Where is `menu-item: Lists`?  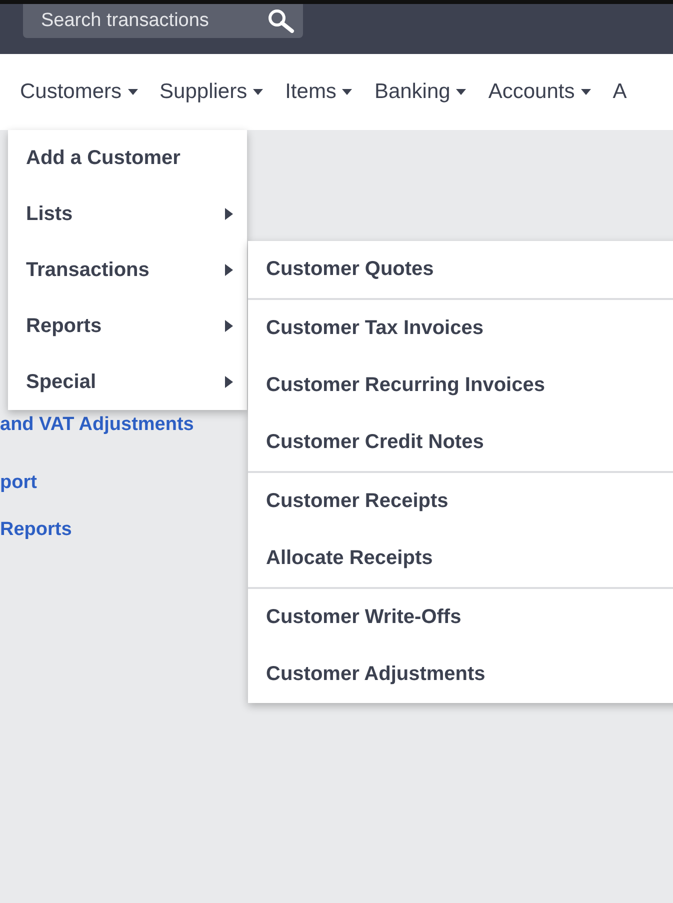 menu-item: Lists is located at coordinates (127, 214).